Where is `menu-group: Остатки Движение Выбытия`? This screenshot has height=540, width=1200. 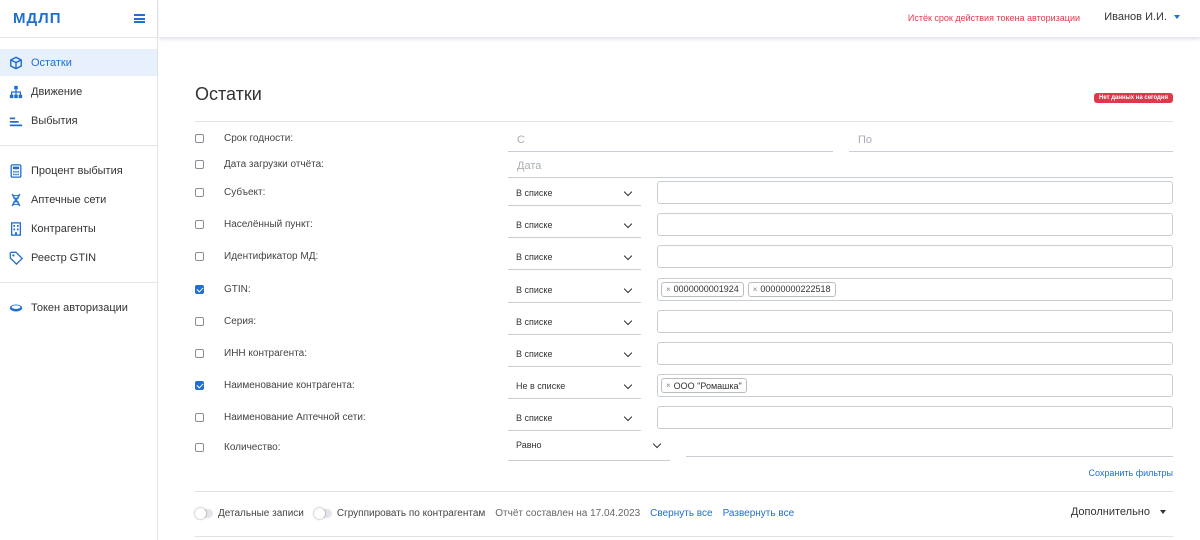
menu-group: Остатки Движение Выбытия is located at coordinates (78, 92).